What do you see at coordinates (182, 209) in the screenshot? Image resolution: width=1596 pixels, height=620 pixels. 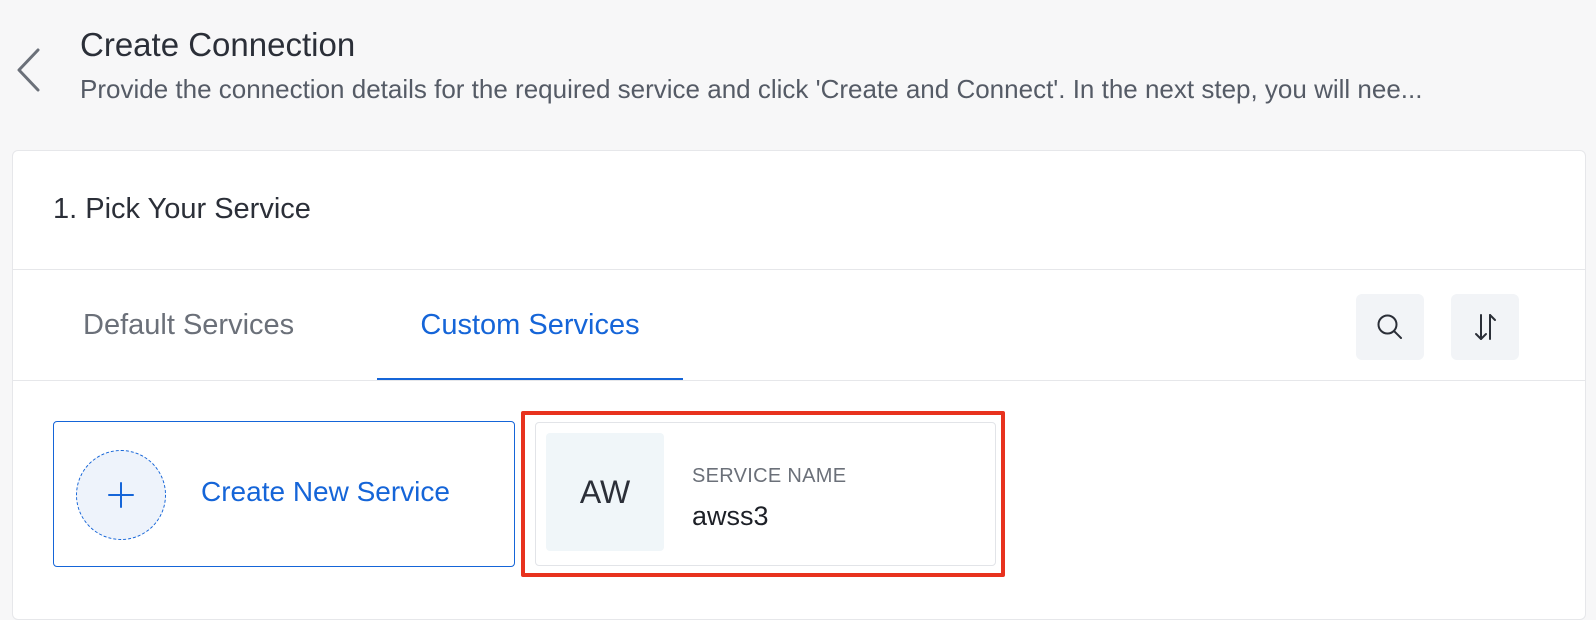 I see `step-title: 1. Pick Your Service` at bounding box center [182, 209].